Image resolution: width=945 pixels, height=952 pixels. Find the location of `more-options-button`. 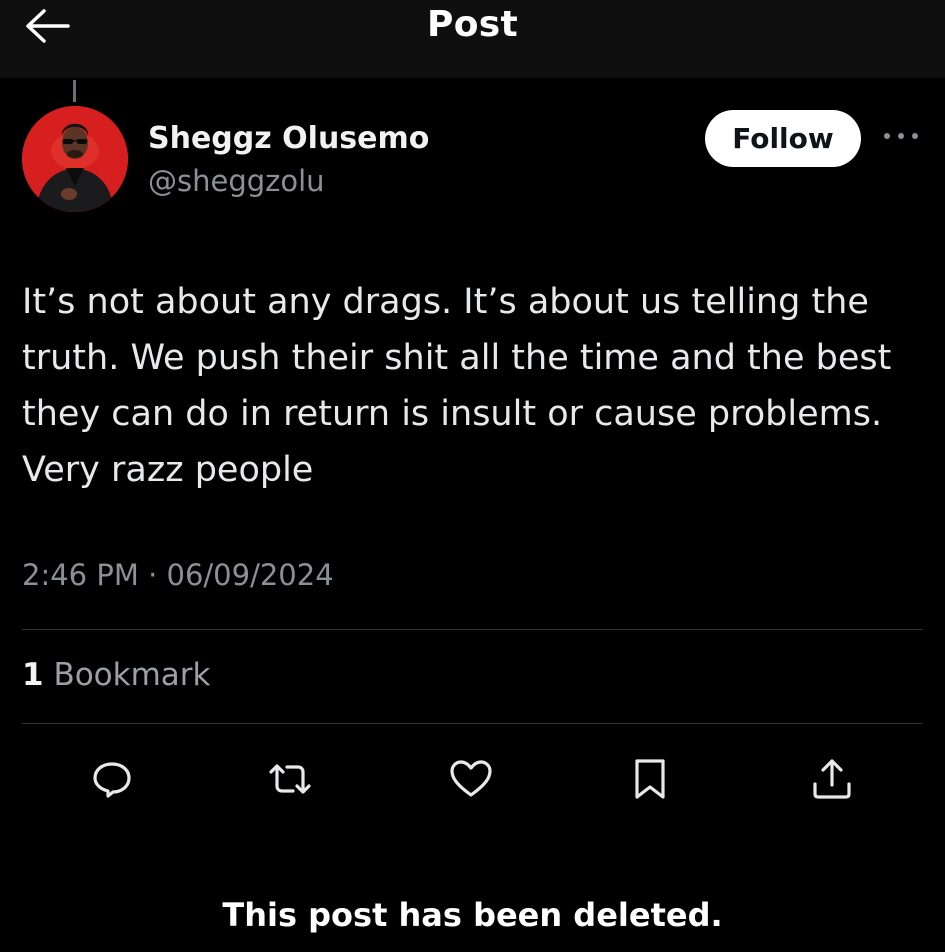

more-options-button is located at coordinates (901, 136).